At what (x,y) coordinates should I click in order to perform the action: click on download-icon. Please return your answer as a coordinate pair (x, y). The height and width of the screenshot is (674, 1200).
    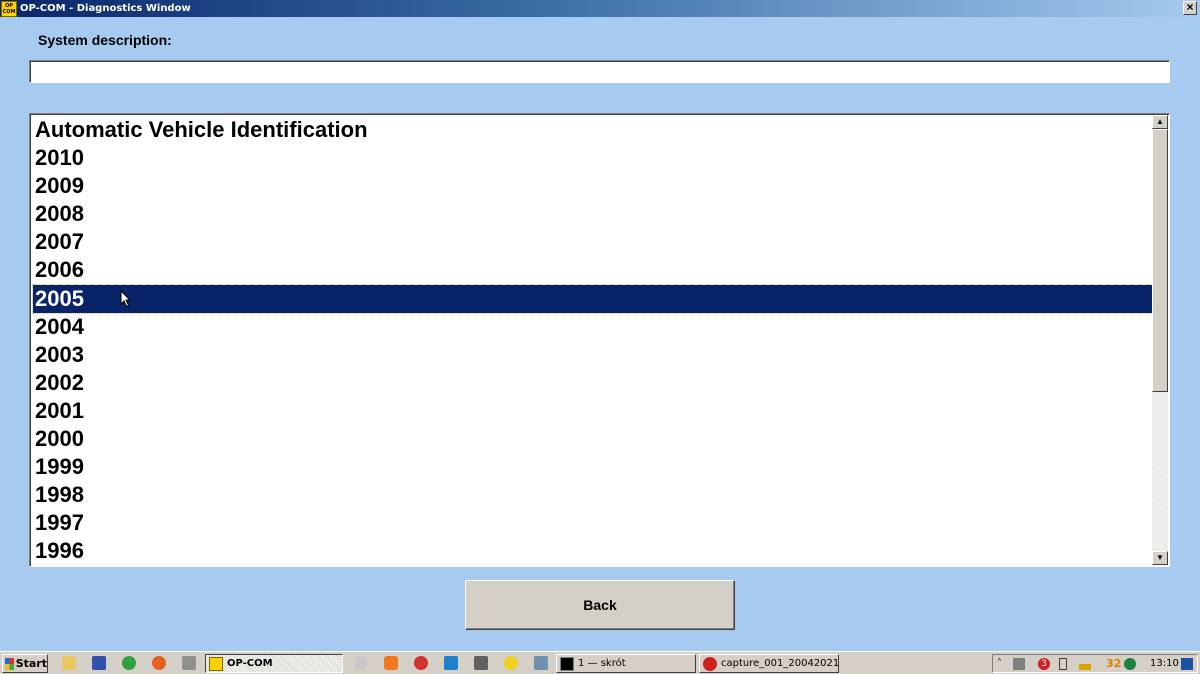
    Looking at the image, I should click on (129, 663).